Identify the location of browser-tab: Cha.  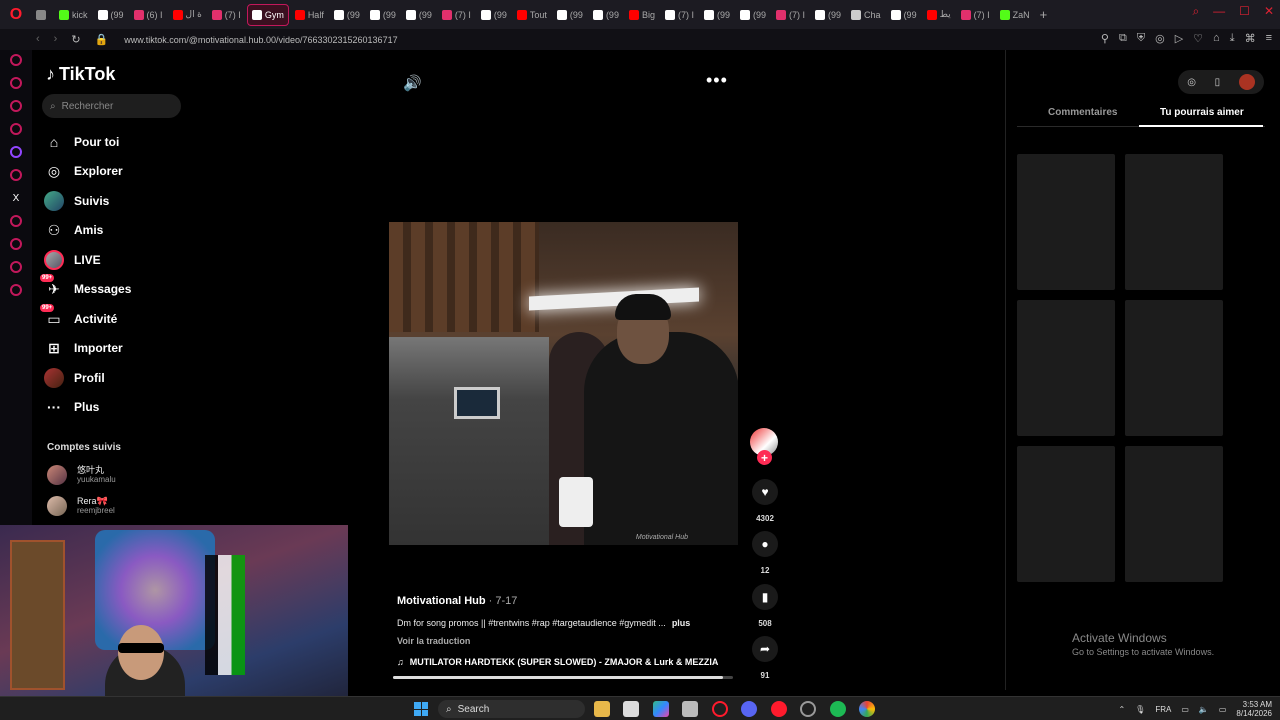
(866, 15).